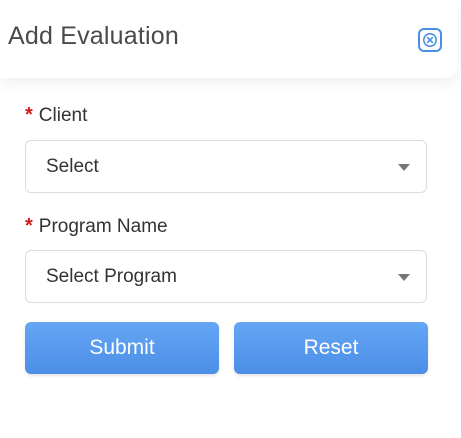  What do you see at coordinates (63, 115) in the screenshot?
I see `client-label-text: Client` at bounding box center [63, 115].